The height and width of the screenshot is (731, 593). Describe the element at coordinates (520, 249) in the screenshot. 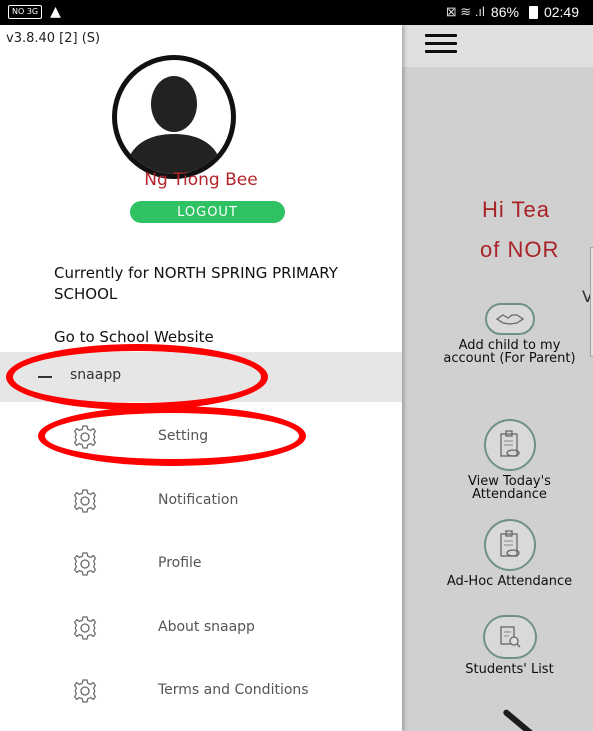

I see `greeting-line-2: of NOR` at that location.